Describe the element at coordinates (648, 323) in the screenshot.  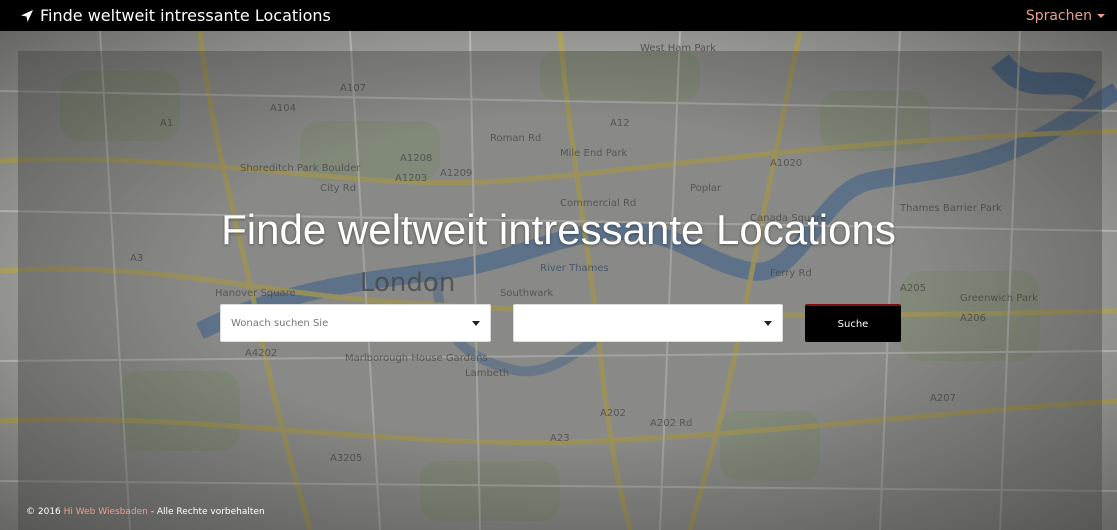
I see `where-search-select` at that location.